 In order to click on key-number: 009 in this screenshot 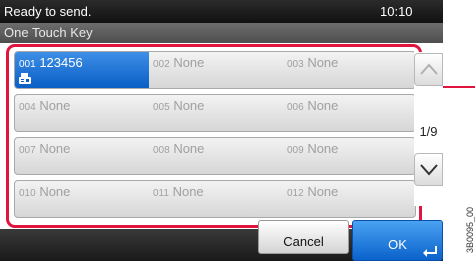, I will do `click(295, 150)`.